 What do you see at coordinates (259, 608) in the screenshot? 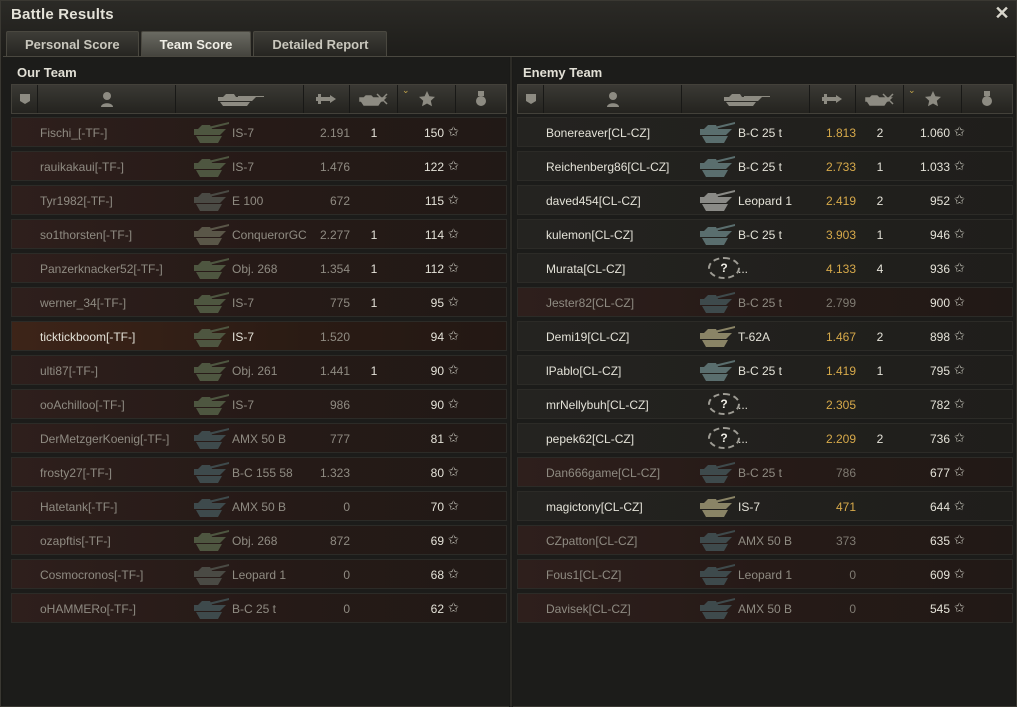
I see `player-row: oHAMMERo[-TF-] B-C 25 t 0 62 ✩` at bounding box center [259, 608].